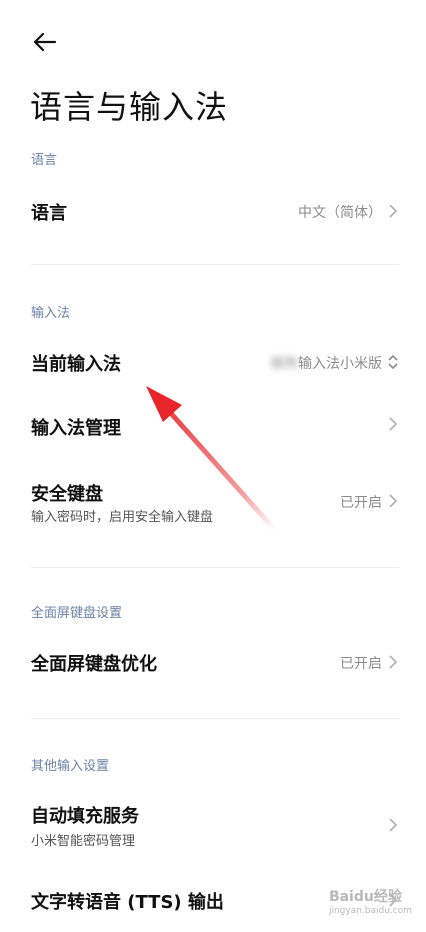 This screenshot has height=932, width=426. What do you see at coordinates (370, 911) in the screenshot?
I see `watermark-sub: jingyan.baidu.com` at bounding box center [370, 911].